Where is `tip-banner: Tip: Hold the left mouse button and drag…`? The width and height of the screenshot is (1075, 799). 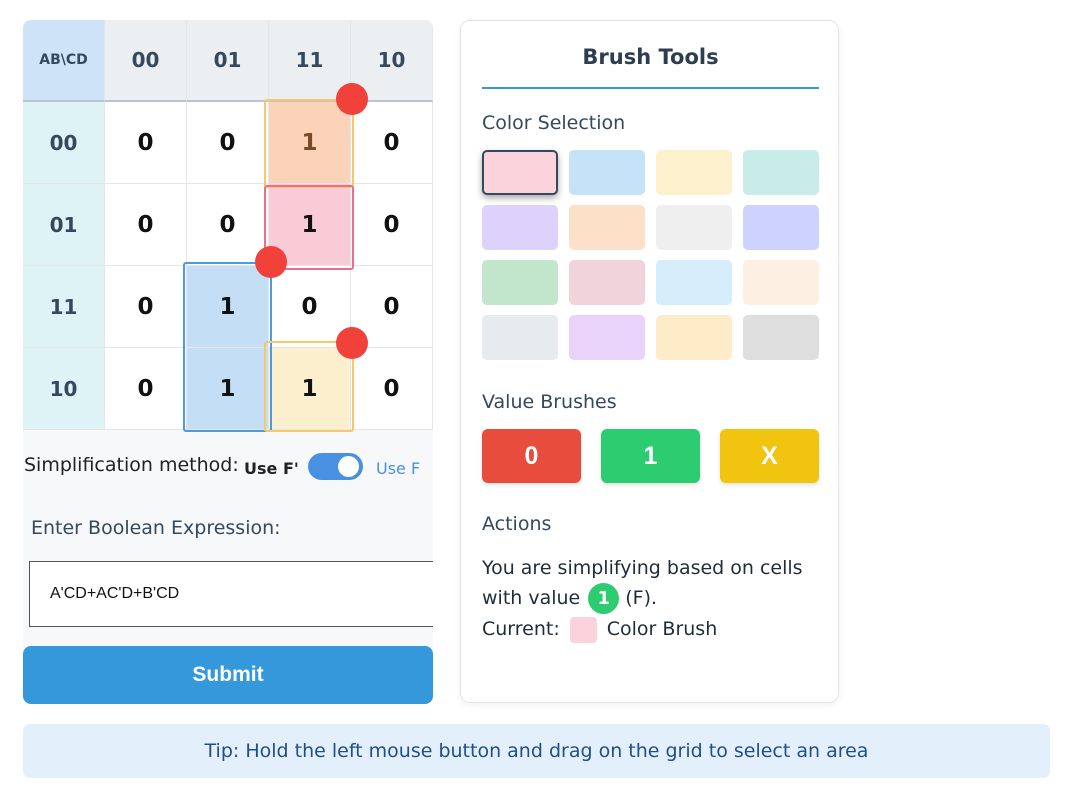
tip-banner: Tip: Hold the left mouse button and drag… is located at coordinates (536, 751).